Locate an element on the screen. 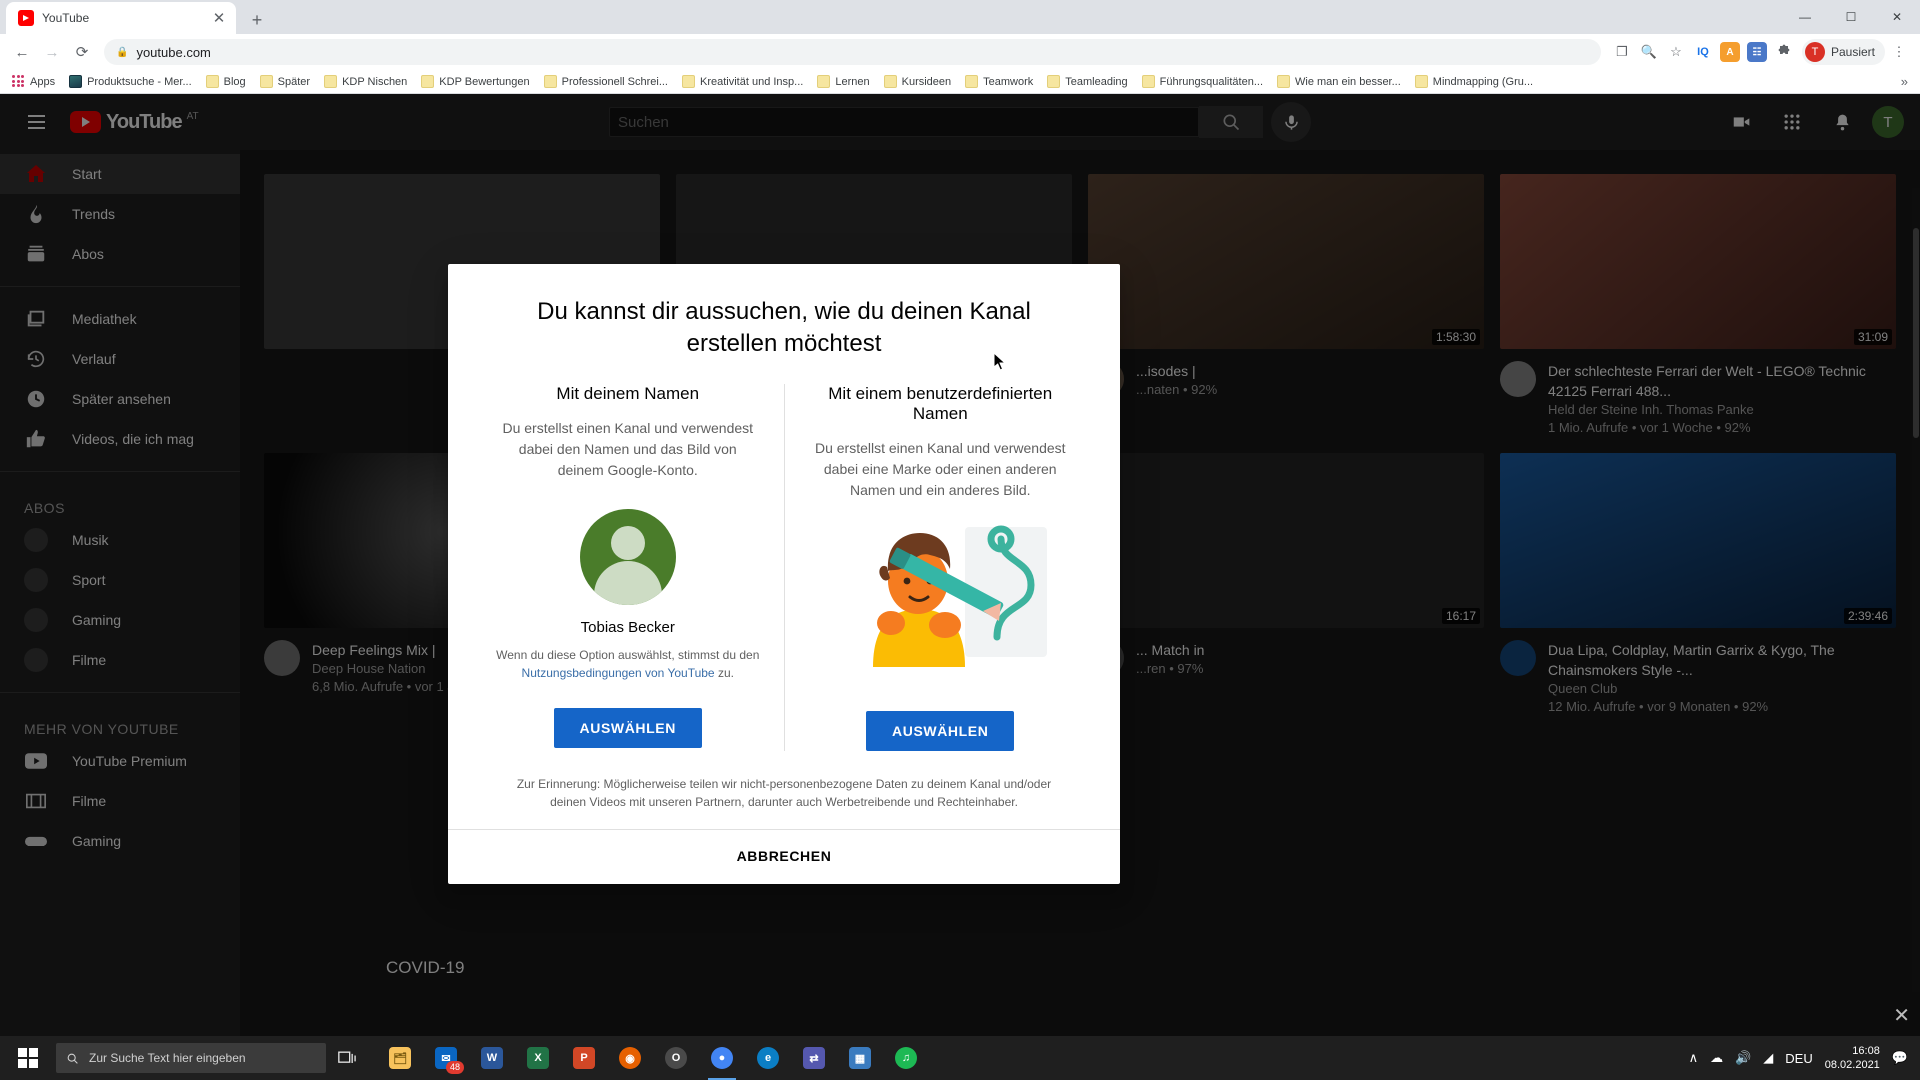 This screenshot has height=1080, width=1920. grid-extension-icon: ☷ is located at coordinates (1757, 52).